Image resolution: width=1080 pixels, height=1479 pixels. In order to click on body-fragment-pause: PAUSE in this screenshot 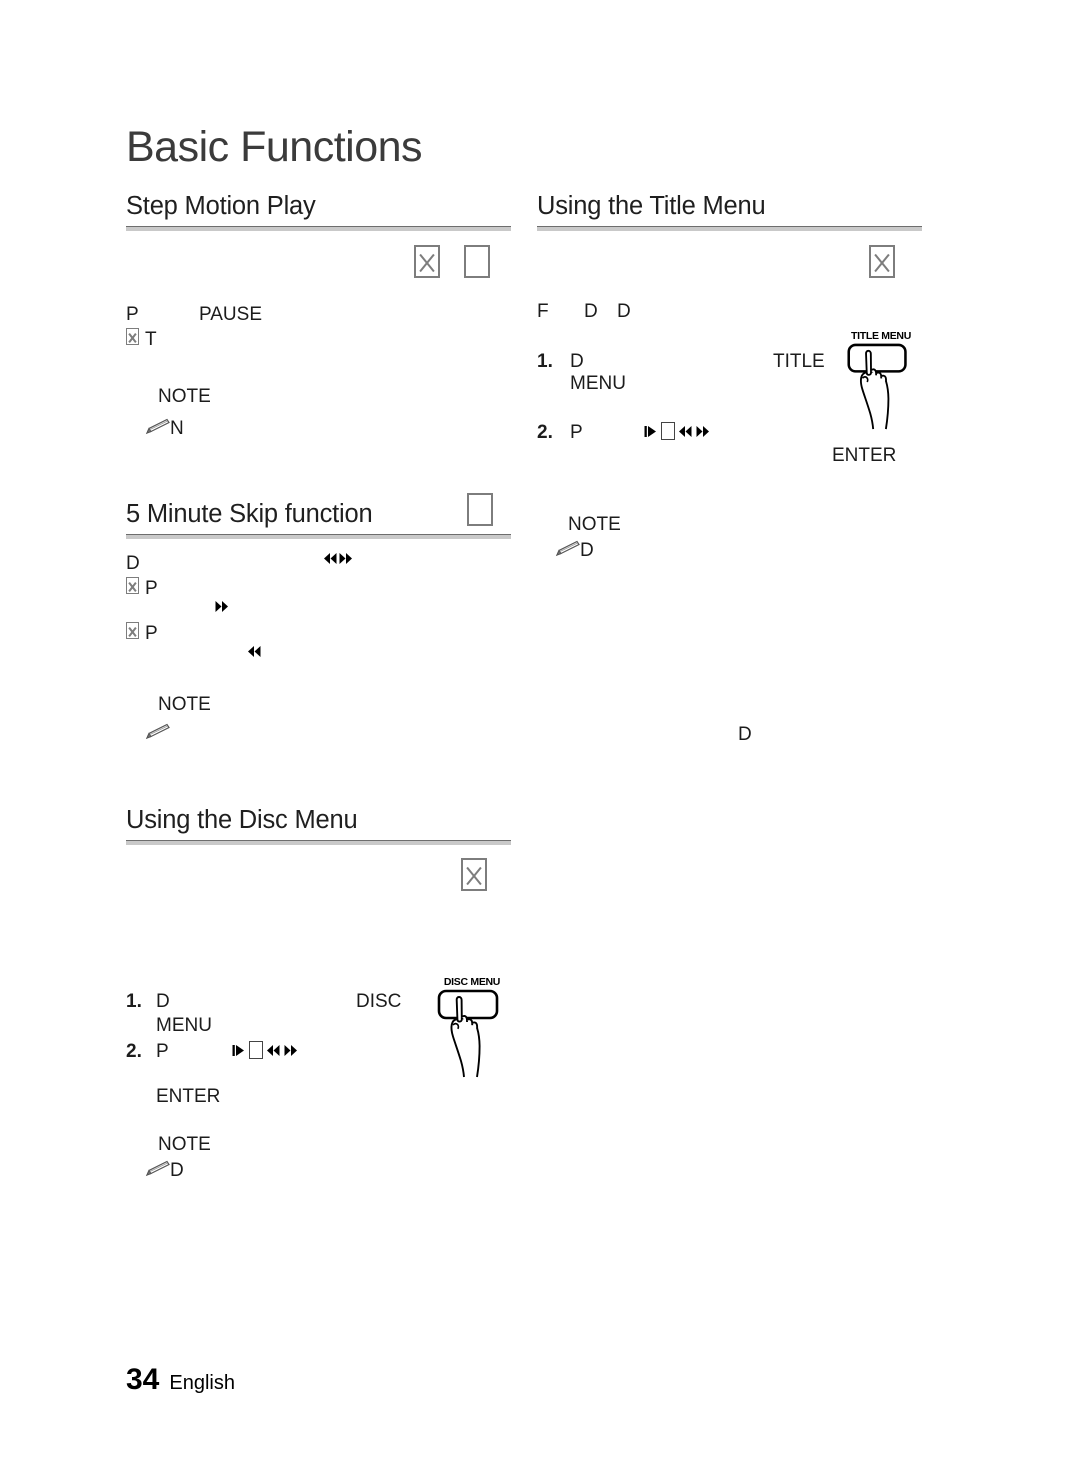, I will do `click(231, 314)`.